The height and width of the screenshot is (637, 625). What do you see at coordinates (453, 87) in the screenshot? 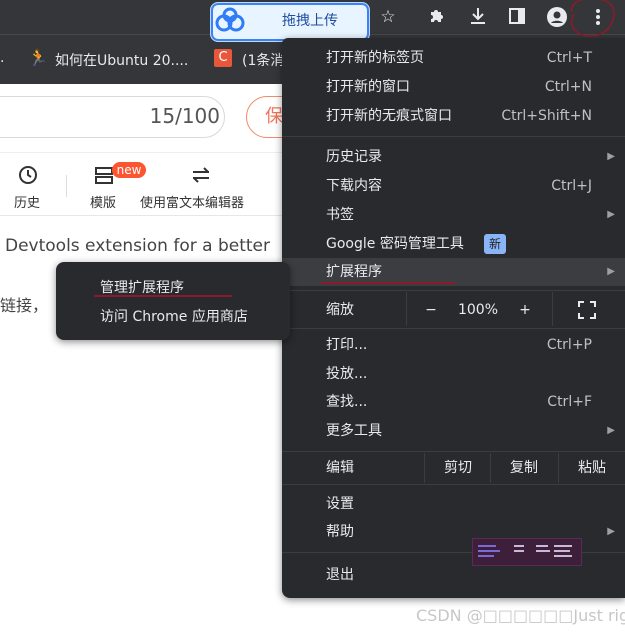
I see `menu-item-new-window: 打开新的窗口 Ctrl+N` at bounding box center [453, 87].